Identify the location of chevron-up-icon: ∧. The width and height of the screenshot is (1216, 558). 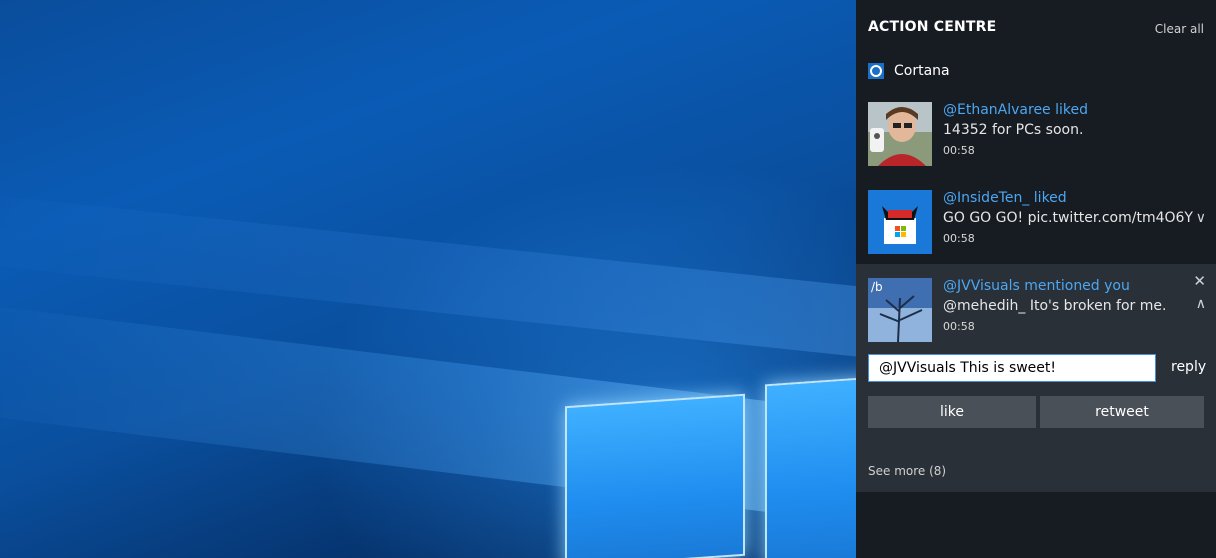
(1201, 304).